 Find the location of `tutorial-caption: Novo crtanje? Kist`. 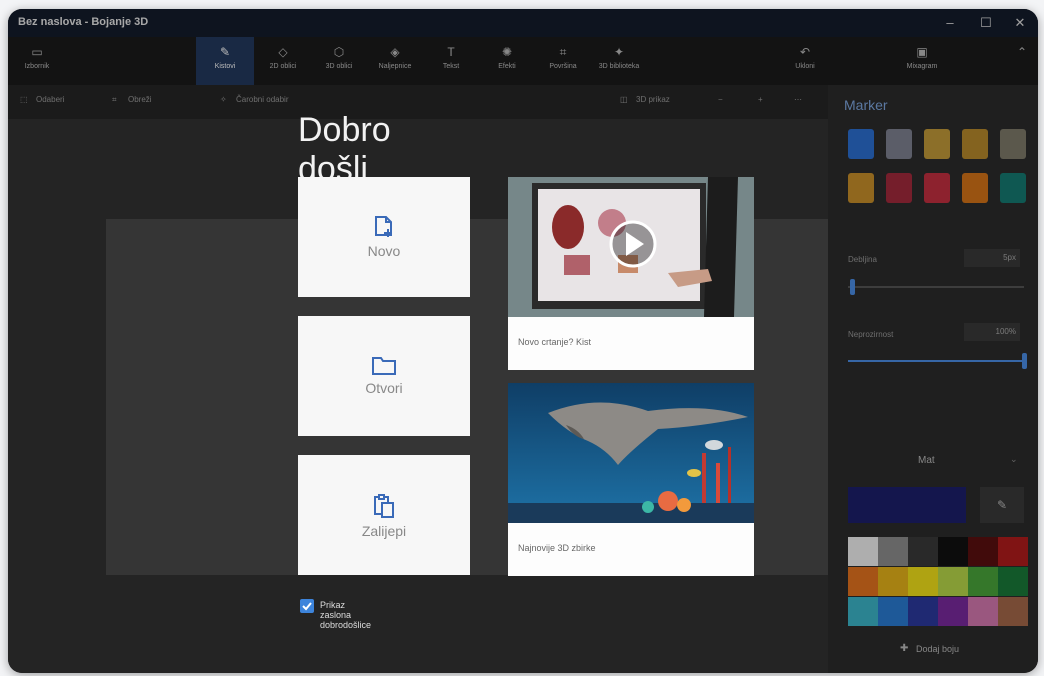

tutorial-caption: Novo crtanje? Kist is located at coordinates (555, 342).